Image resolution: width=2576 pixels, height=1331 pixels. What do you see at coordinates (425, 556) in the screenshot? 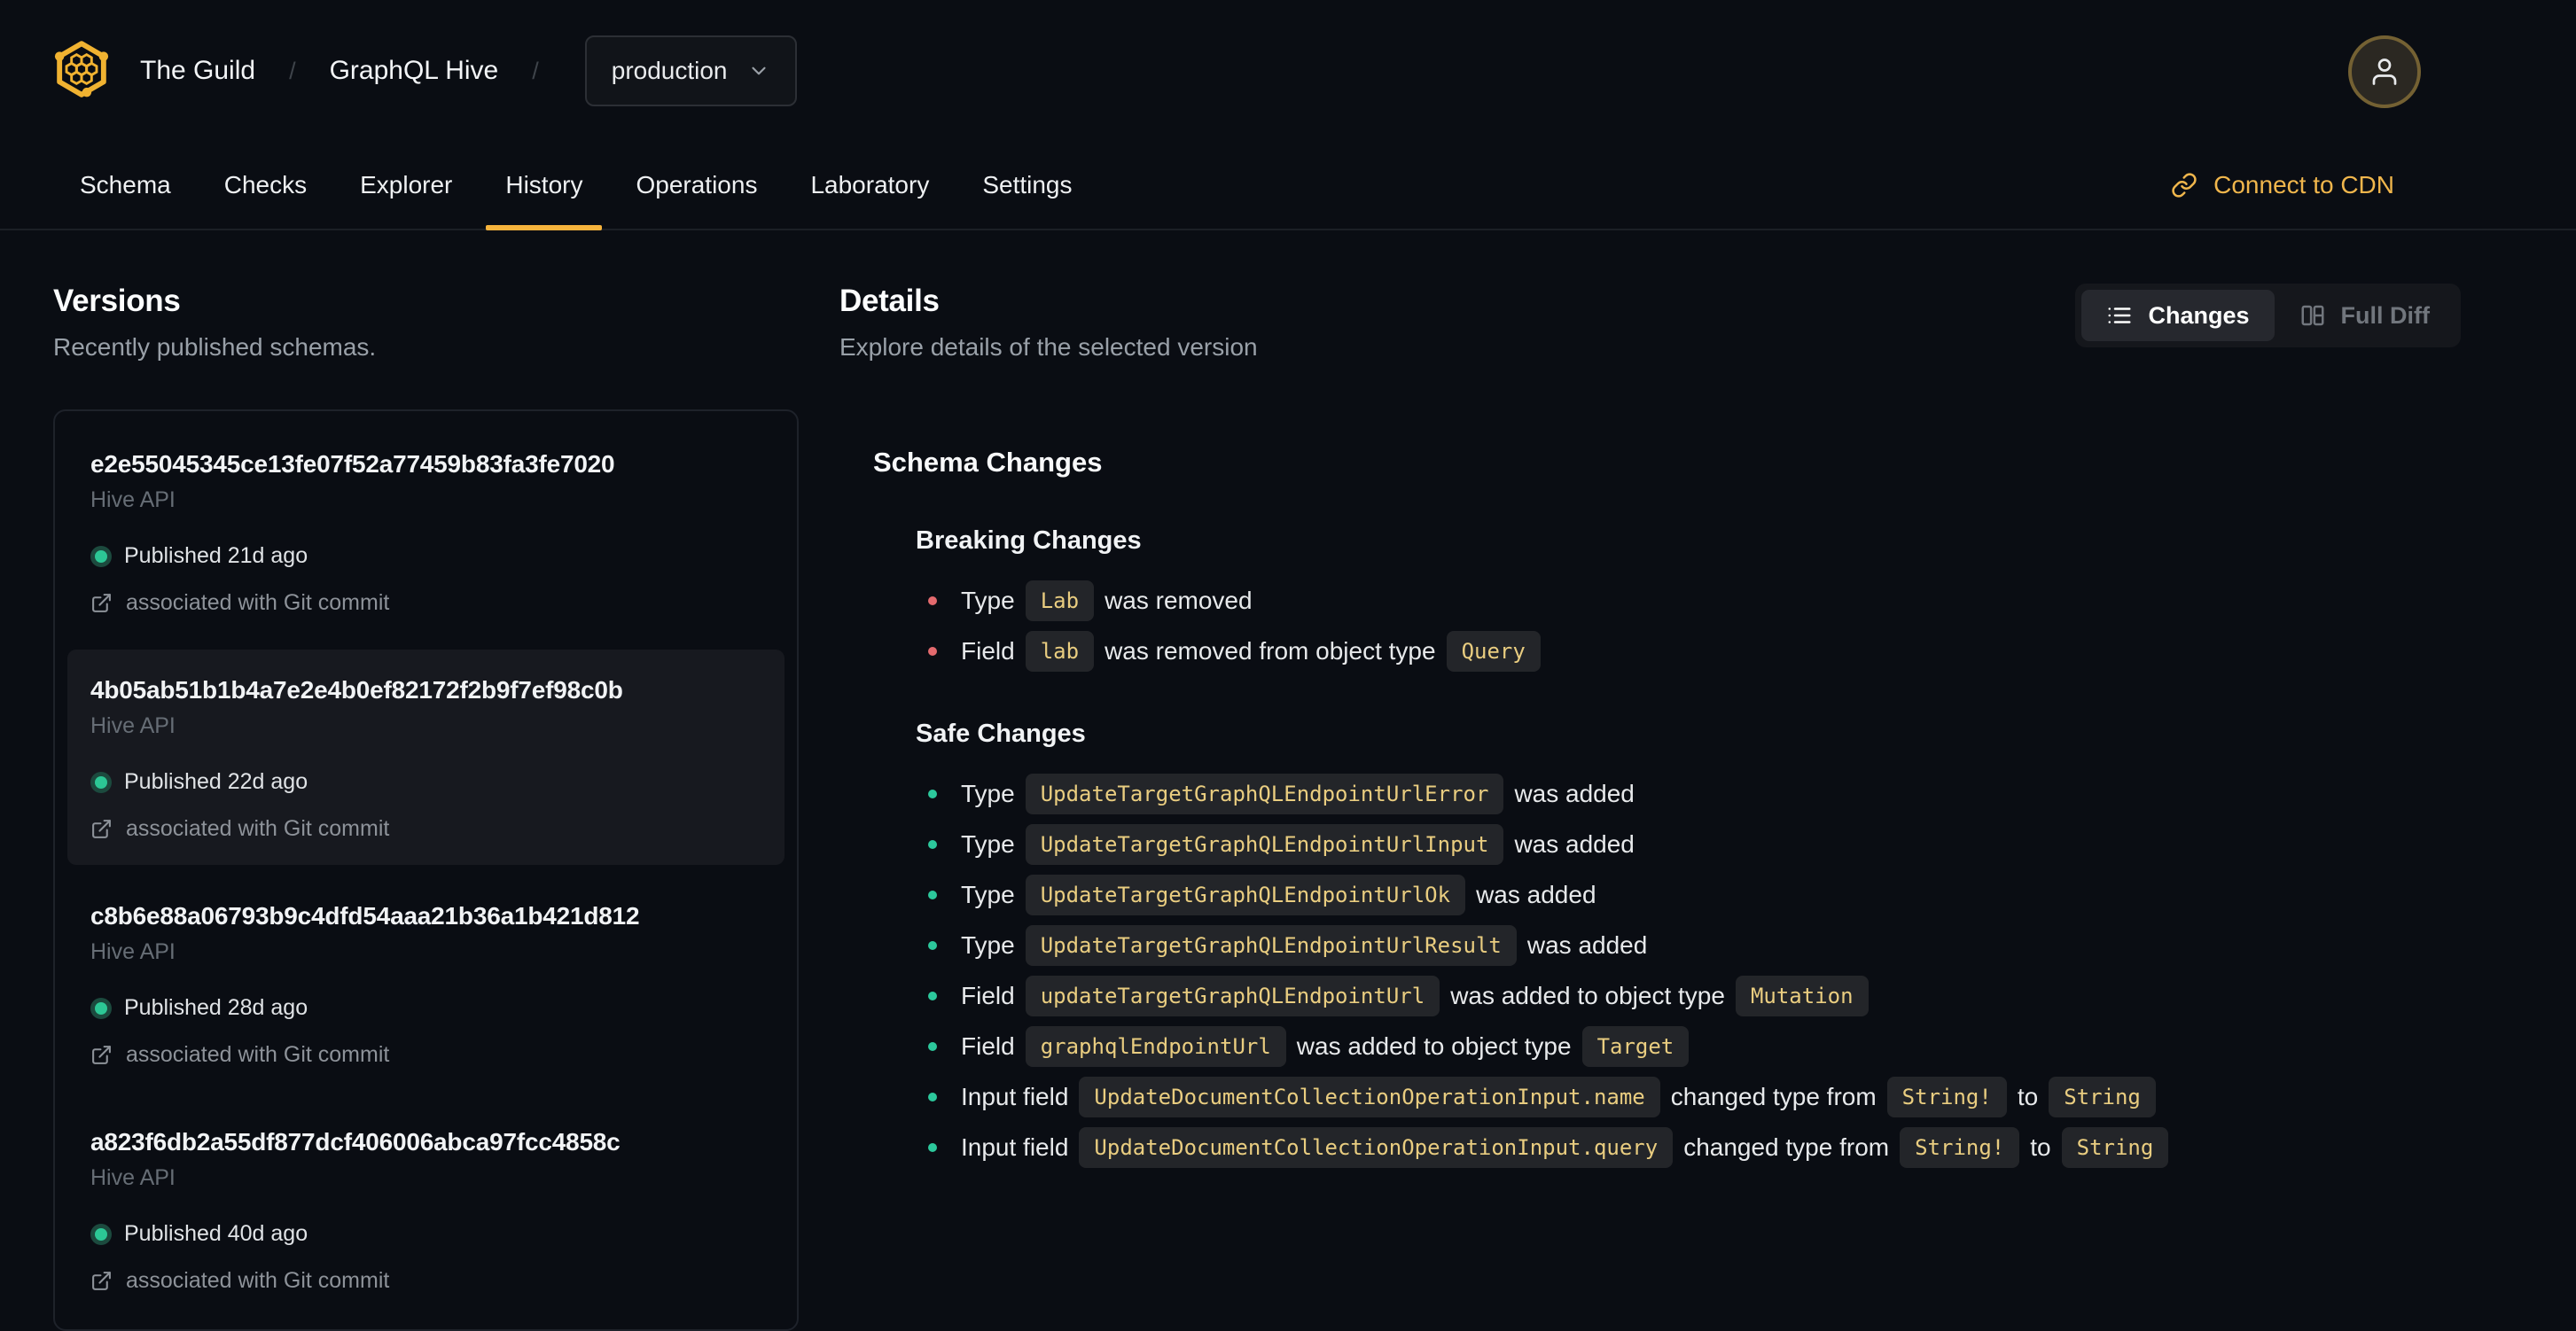
I see `version-status: Published 21d ago` at bounding box center [425, 556].